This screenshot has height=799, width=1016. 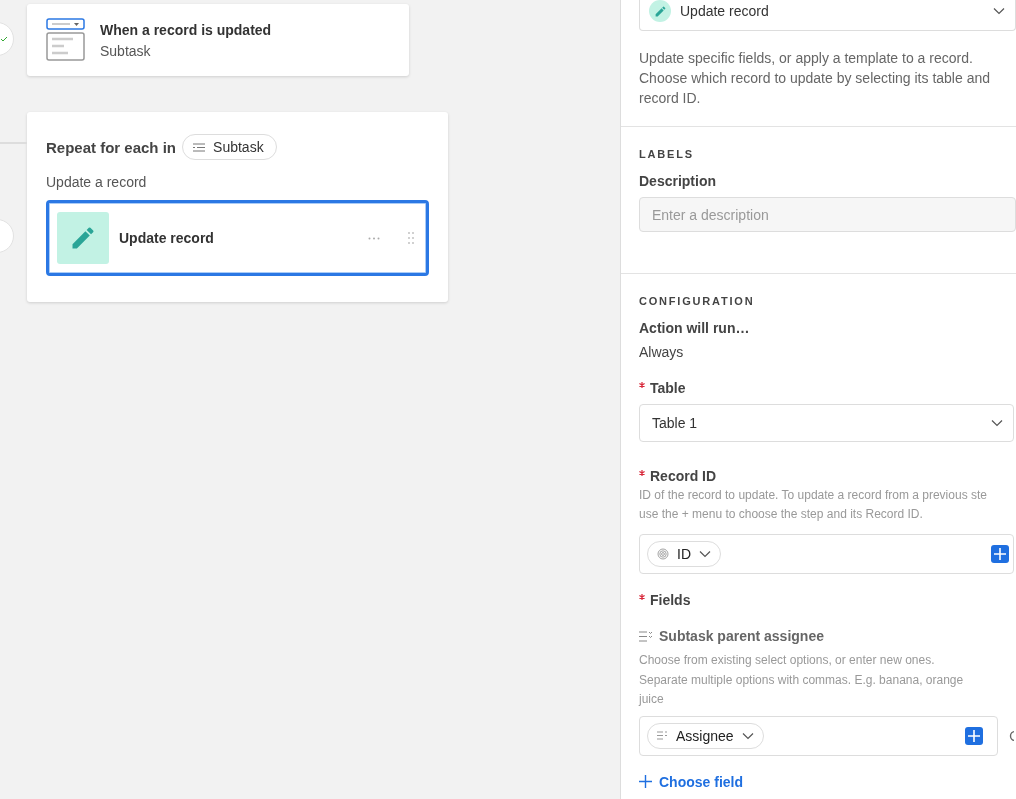 I want to click on more-icon, so click(x=374, y=238).